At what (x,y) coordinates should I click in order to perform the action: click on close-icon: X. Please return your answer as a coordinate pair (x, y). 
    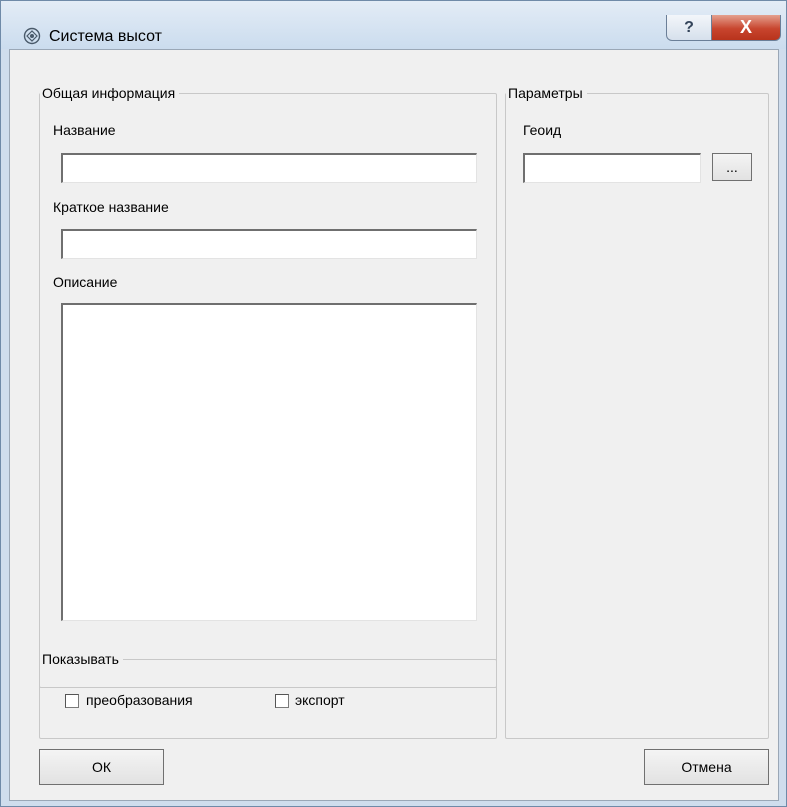
    Looking at the image, I should click on (745, 27).